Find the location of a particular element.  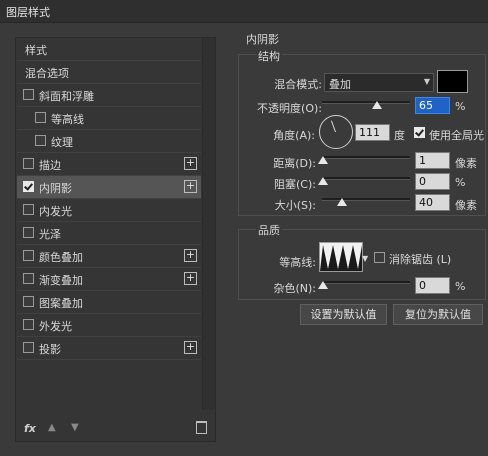

styles-list-scrollbar is located at coordinates (208, 224).